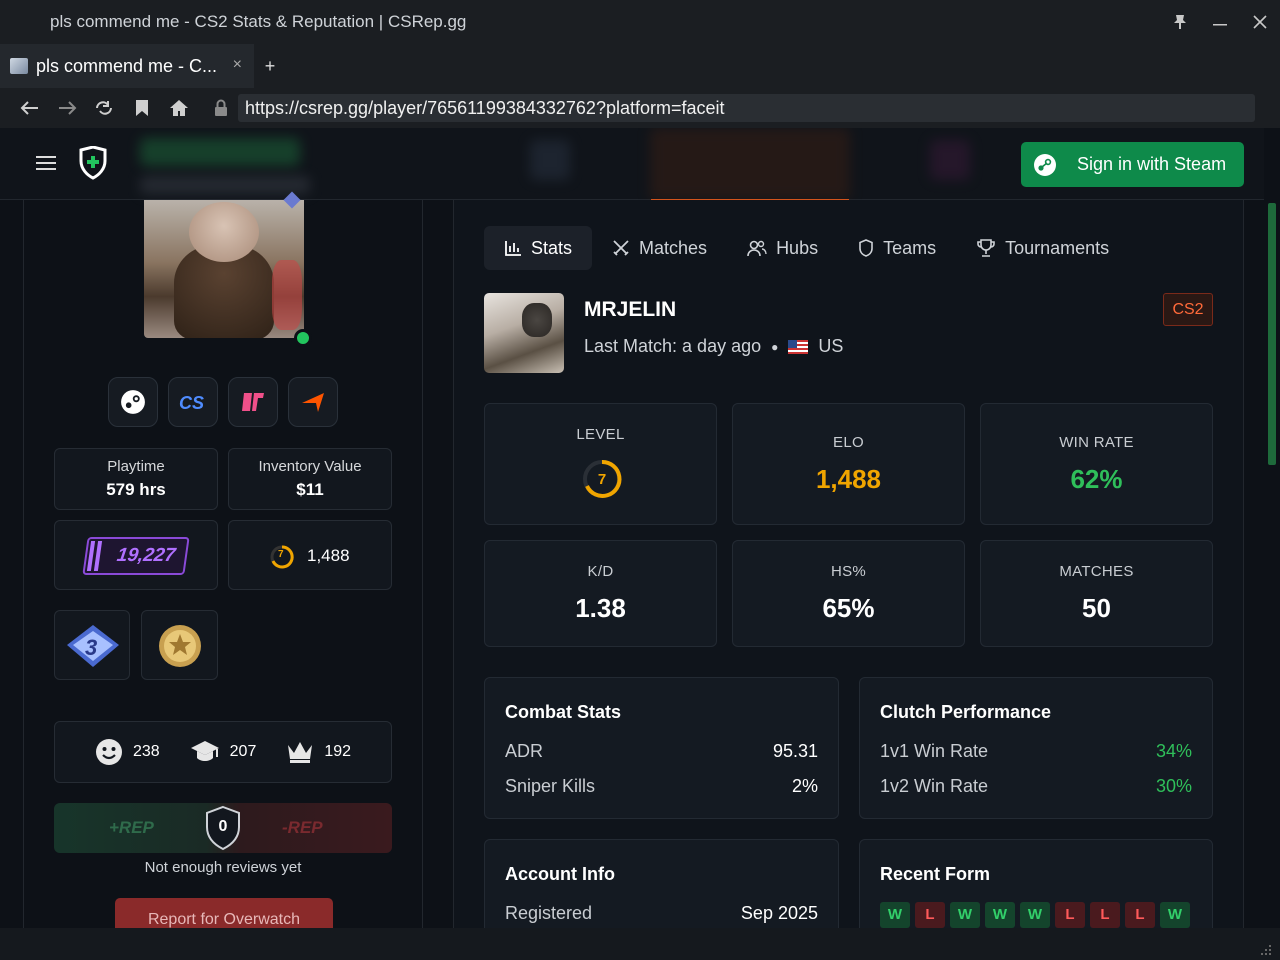 The image size is (1280, 960). What do you see at coordinates (1220, 22) in the screenshot?
I see `minimize-icon` at bounding box center [1220, 22].